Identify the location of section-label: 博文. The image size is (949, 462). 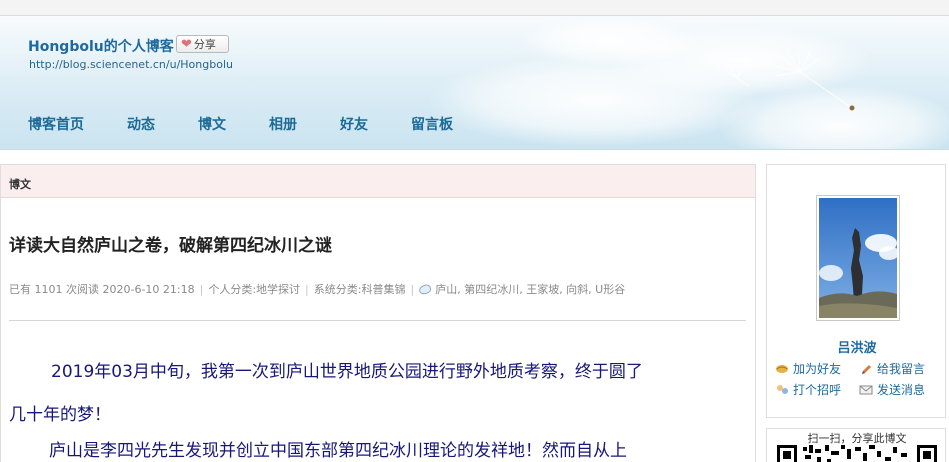
(20, 184).